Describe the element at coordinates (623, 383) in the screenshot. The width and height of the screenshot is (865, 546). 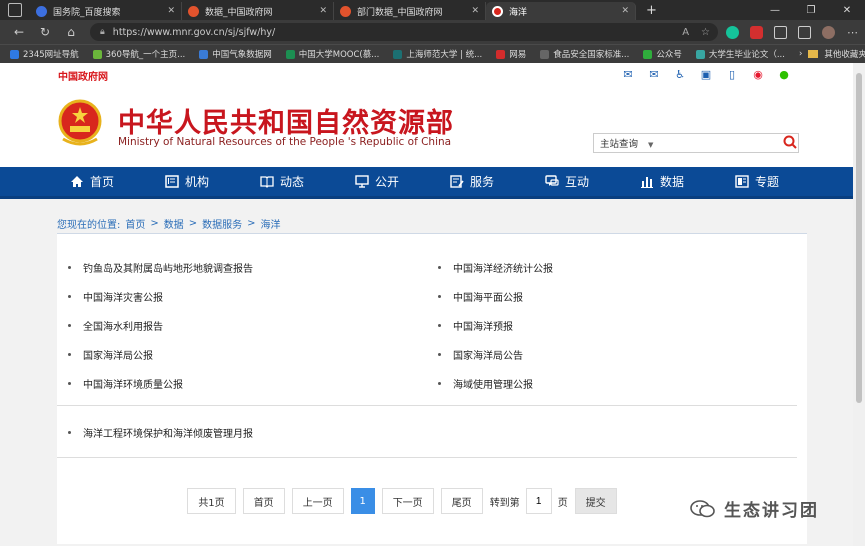
I see `list-item: 海域使用管理公报` at that location.